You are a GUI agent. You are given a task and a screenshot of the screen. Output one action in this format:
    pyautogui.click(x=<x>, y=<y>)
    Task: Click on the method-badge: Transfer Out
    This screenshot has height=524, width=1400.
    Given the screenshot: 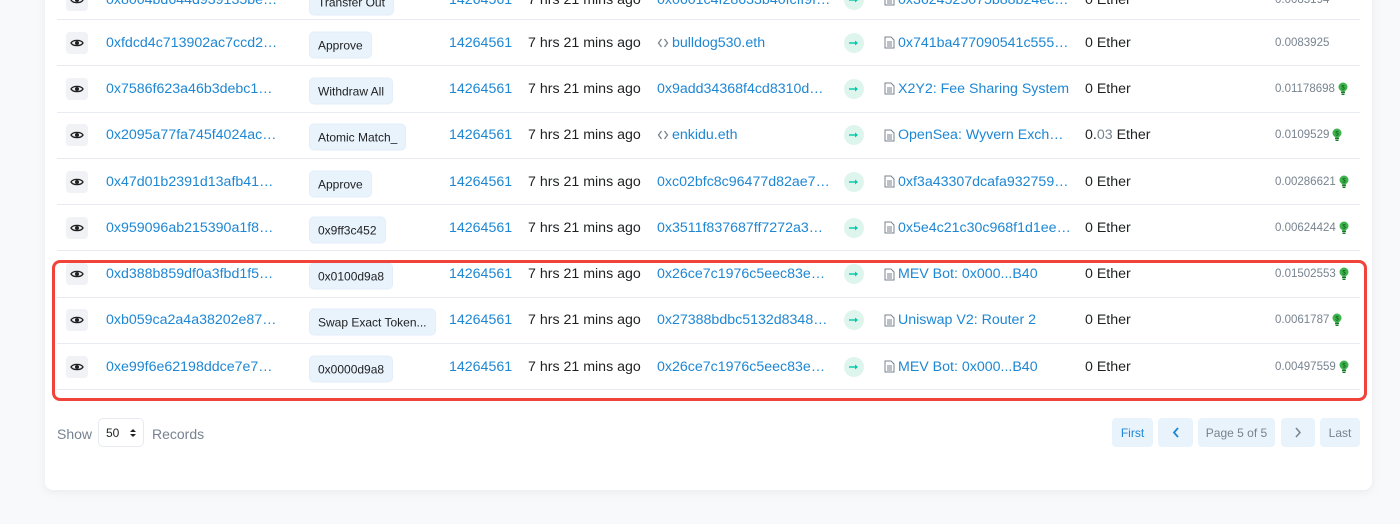 What is the action you would take?
    pyautogui.click(x=351, y=7)
    